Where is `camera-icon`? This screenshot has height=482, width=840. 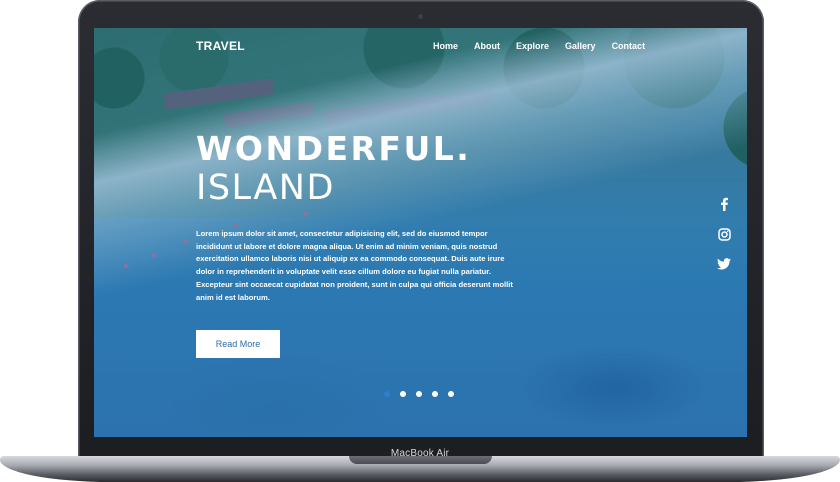 camera-icon is located at coordinates (420, 16).